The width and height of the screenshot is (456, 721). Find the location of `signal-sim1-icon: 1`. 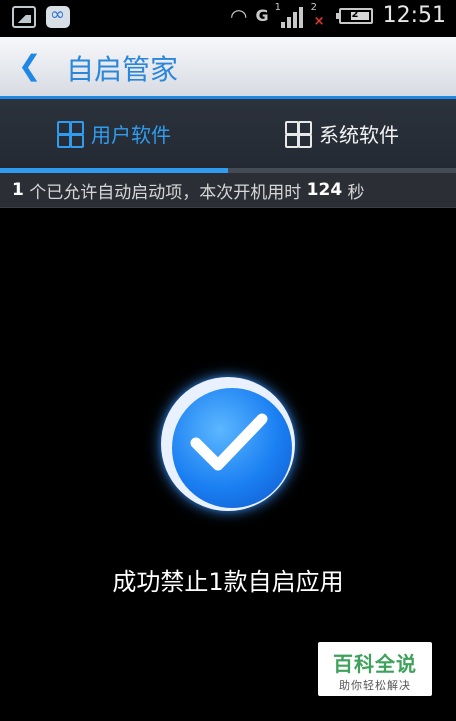

signal-sim1-icon: 1 is located at coordinates (289, 15).